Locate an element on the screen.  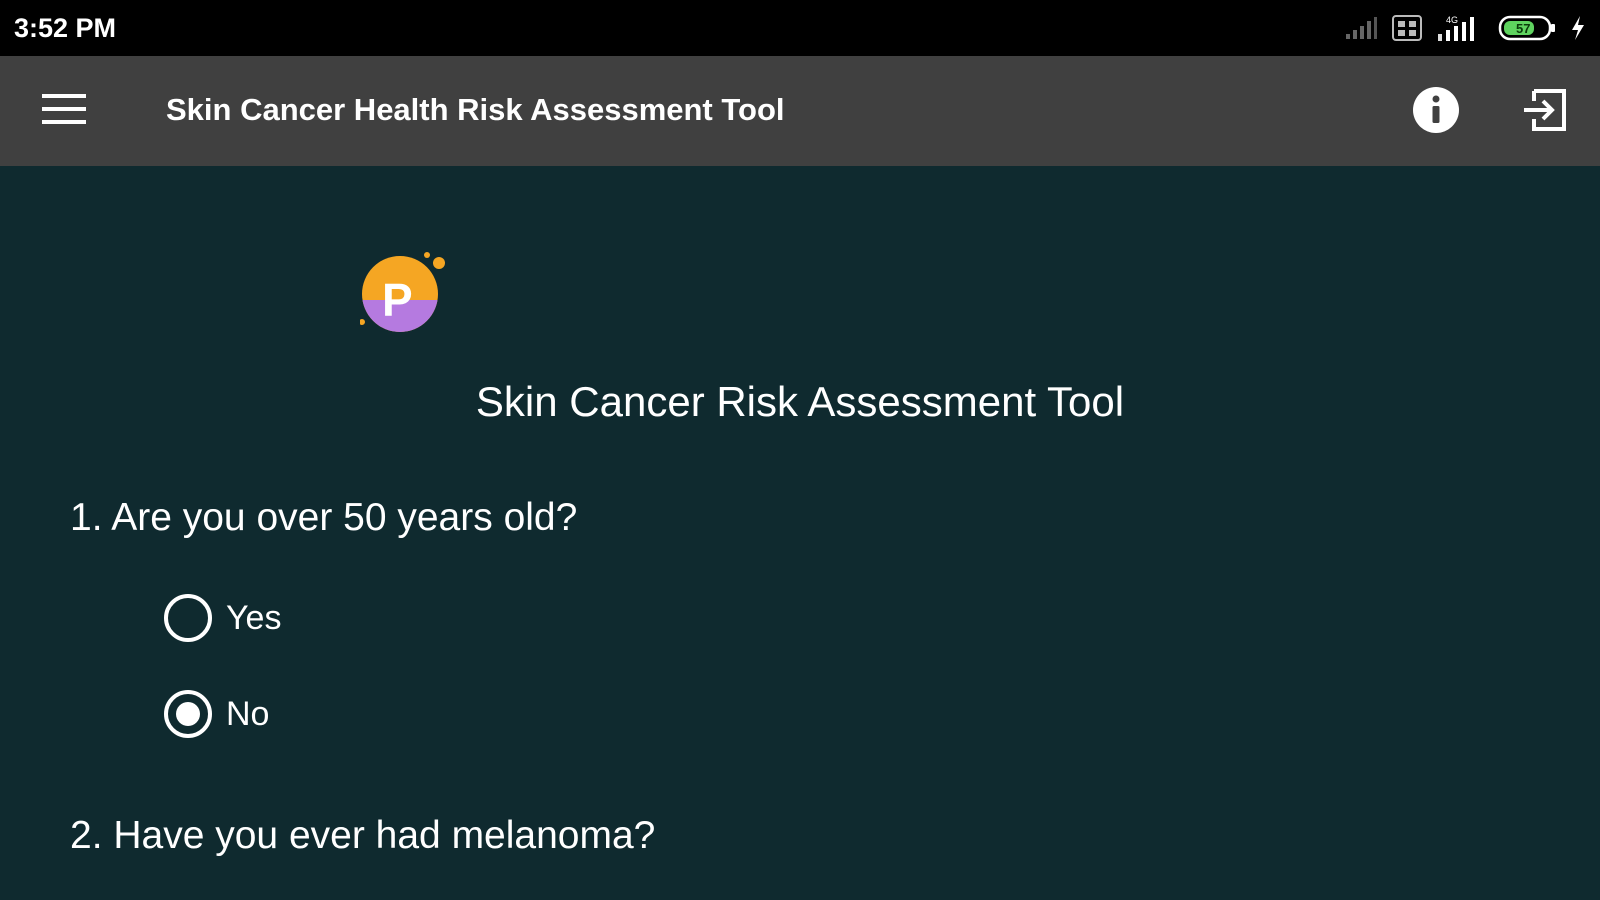
menu-icon is located at coordinates (64, 111).